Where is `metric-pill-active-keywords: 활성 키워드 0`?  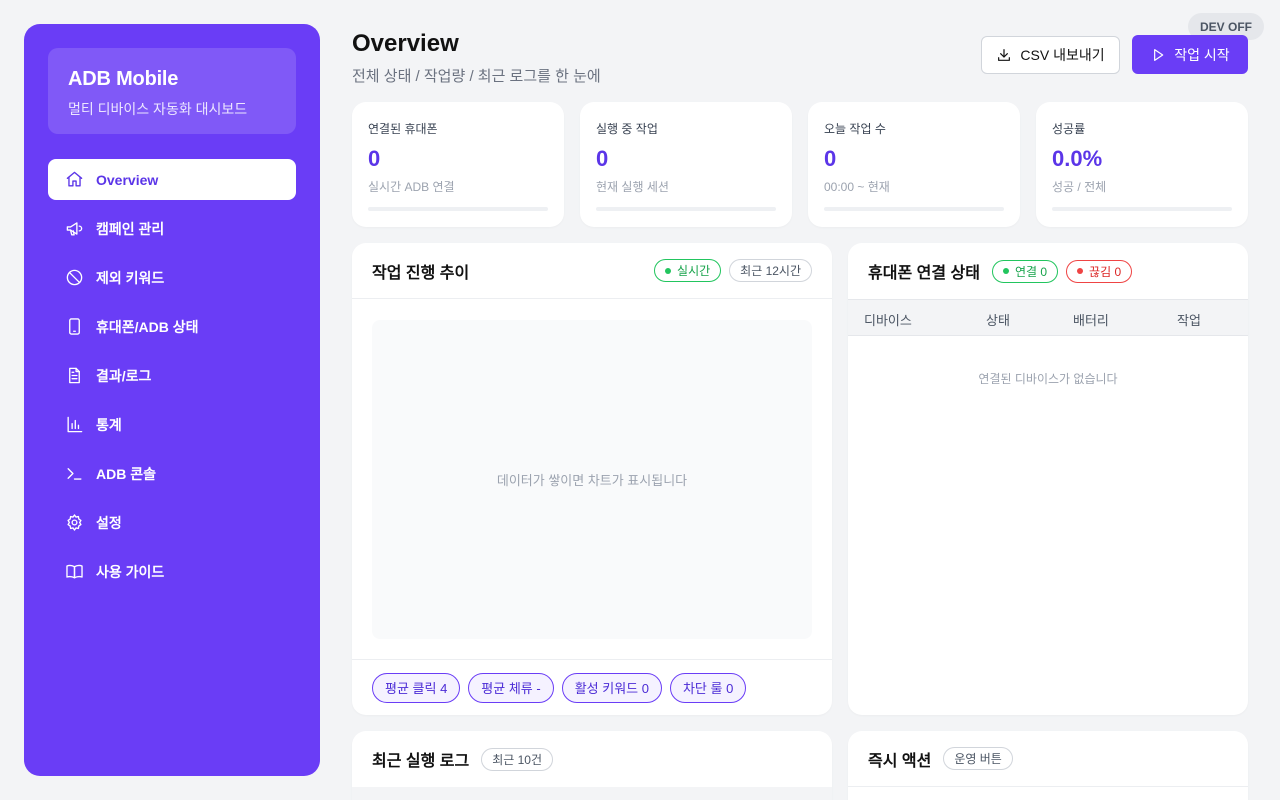
metric-pill-active-keywords: 활성 키워드 0 is located at coordinates (611, 687).